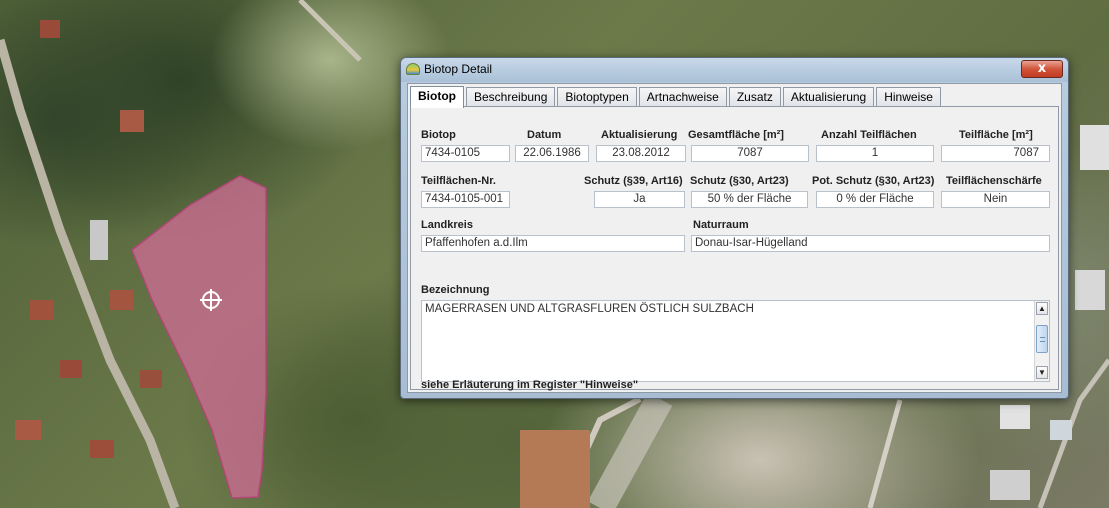 The image size is (1109, 508). Describe the element at coordinates (994, 181) in the screenshot. I see `teilflaechenschaerfe-label: Teilflächenschärfe` at that location.